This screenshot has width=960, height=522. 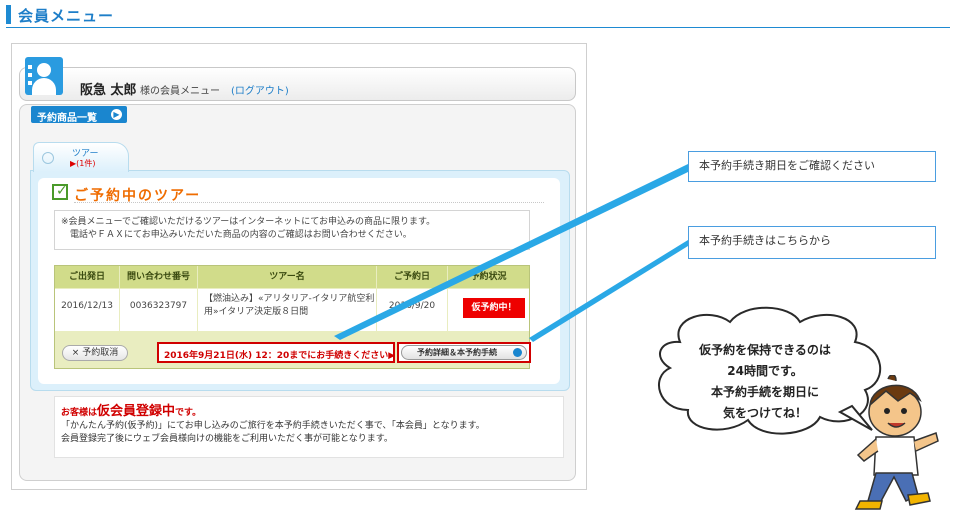 I want to click on logout-link: (ログアウト), so click(x=260, y=89).